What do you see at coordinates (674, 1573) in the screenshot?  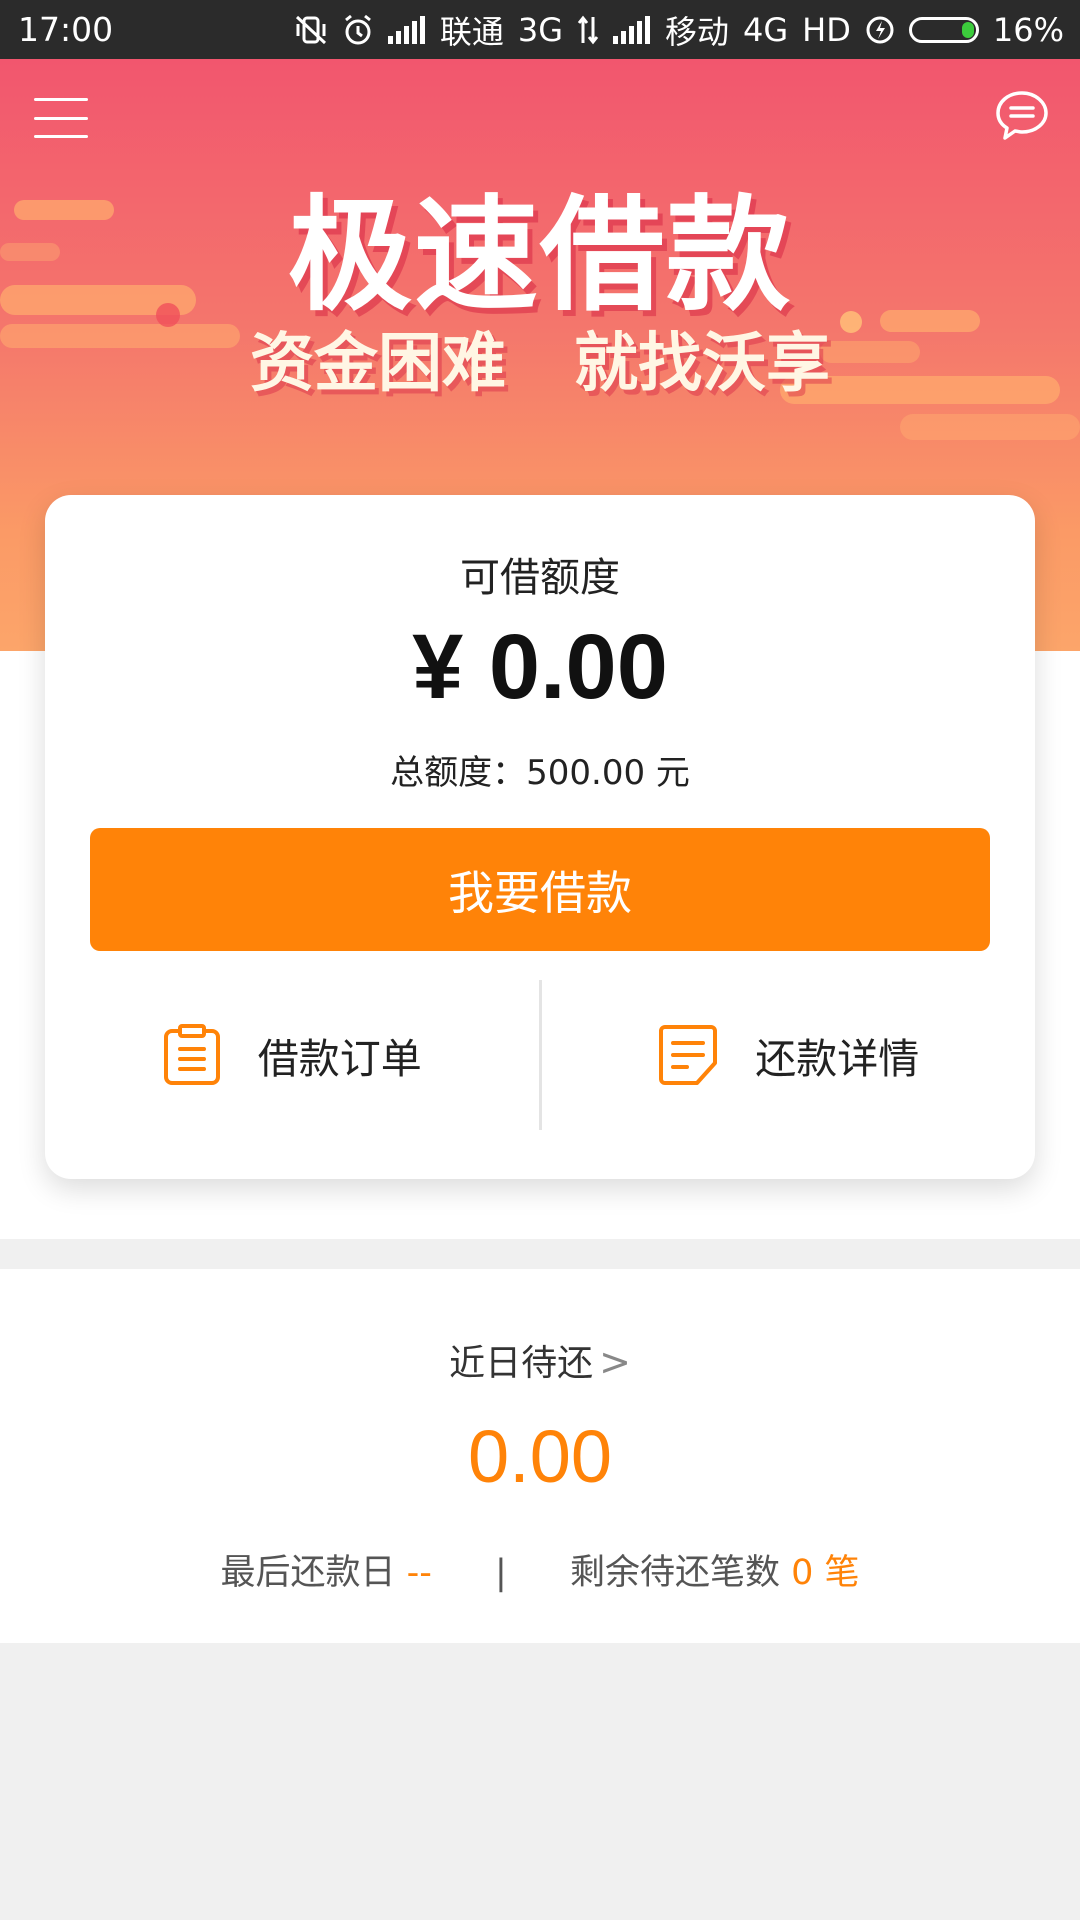 I see `remaining-count-label: 剩余待还笔数` at bounding box center [674, 1573].